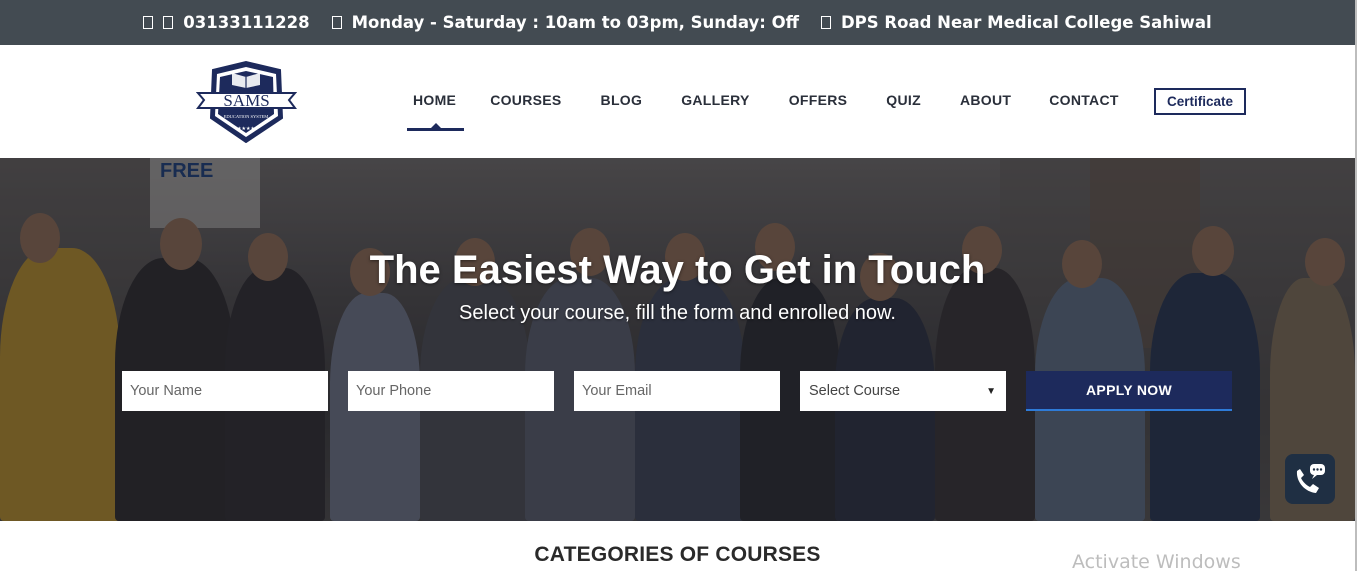 This screenshot has height=573, width=1357. I want to click on name-input, so click(225, 391).